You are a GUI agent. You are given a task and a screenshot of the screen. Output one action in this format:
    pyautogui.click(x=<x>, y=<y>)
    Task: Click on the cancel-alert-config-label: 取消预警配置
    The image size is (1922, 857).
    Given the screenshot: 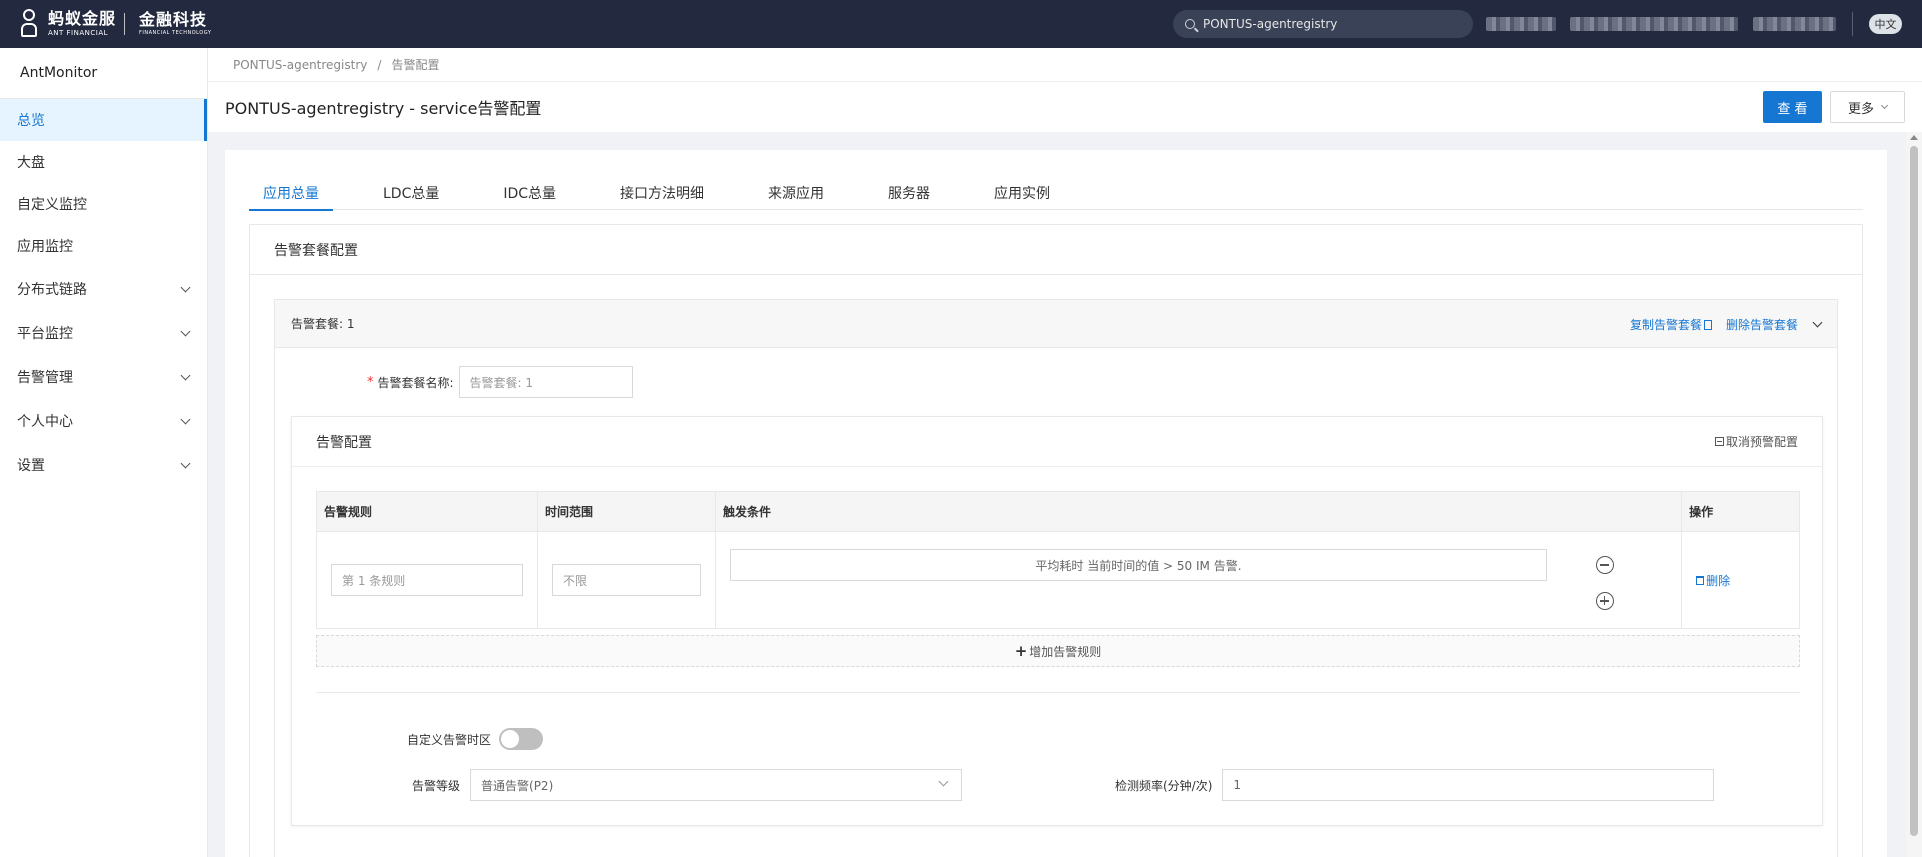 What is the action you would take?
    pyautogui.click(x=1761, y=442)
    